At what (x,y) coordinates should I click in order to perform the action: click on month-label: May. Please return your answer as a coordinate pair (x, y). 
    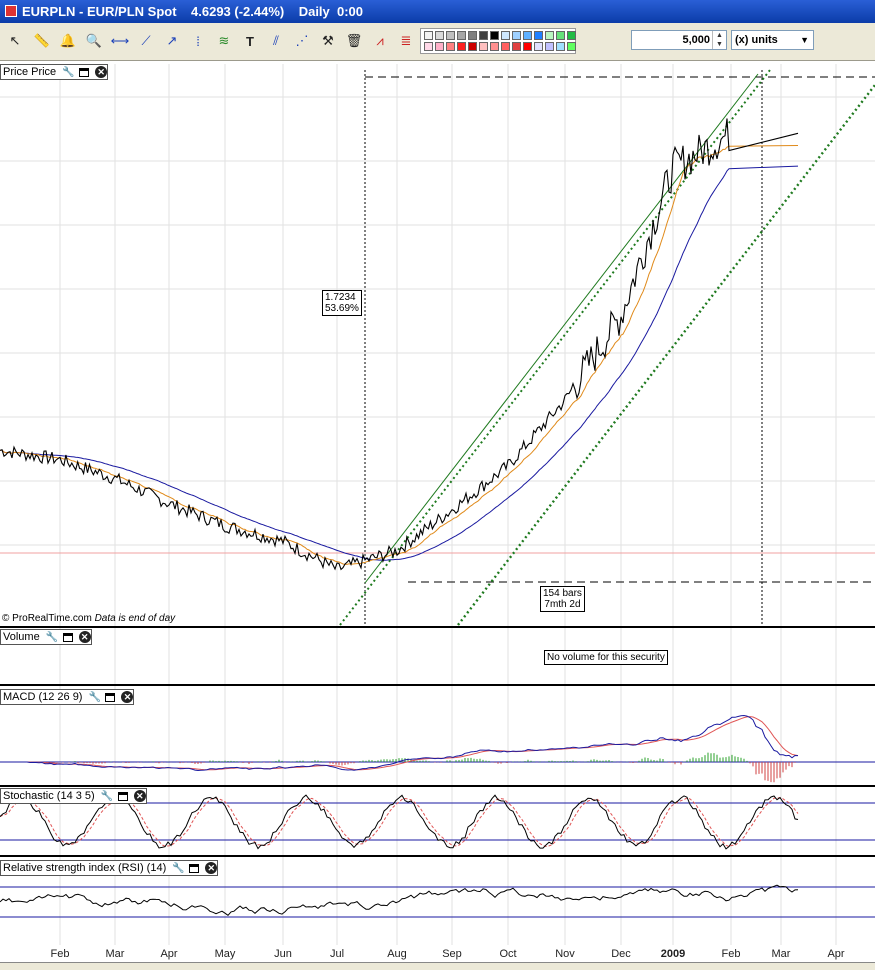
    Looking at the image, I should click on (225, 954).